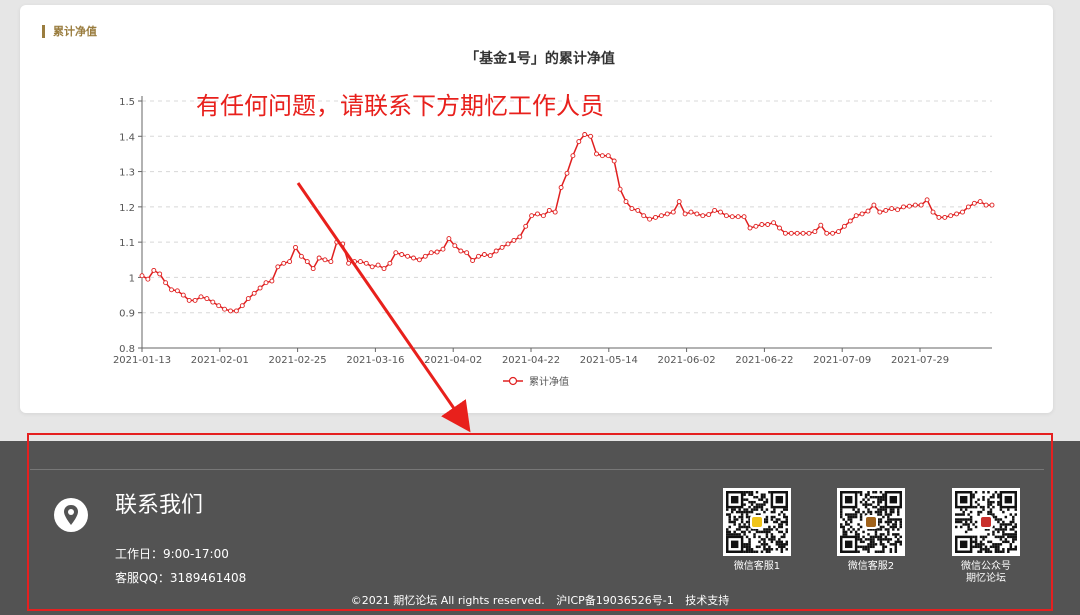  I want to click on y-tick-label: 1, so click(132, 278).